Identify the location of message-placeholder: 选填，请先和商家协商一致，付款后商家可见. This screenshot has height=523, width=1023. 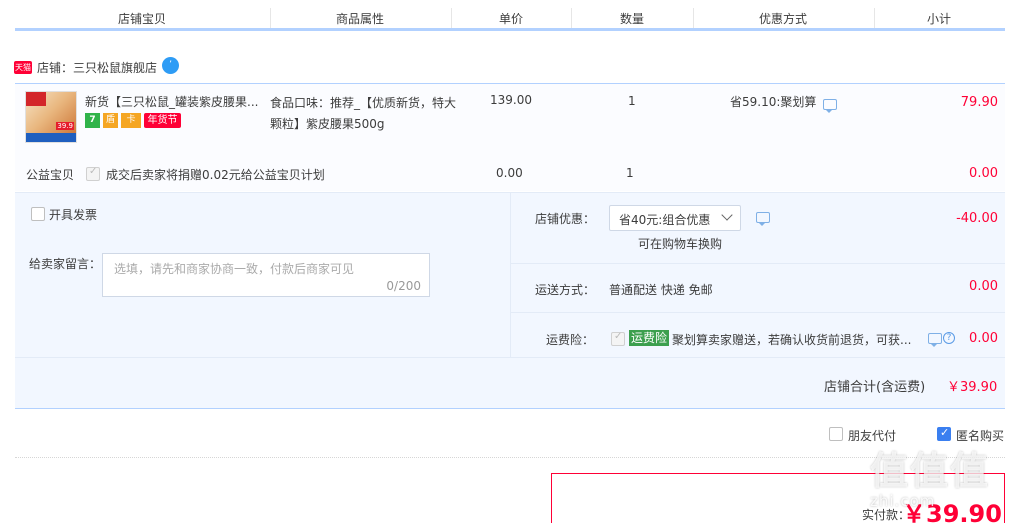
(234, 269).